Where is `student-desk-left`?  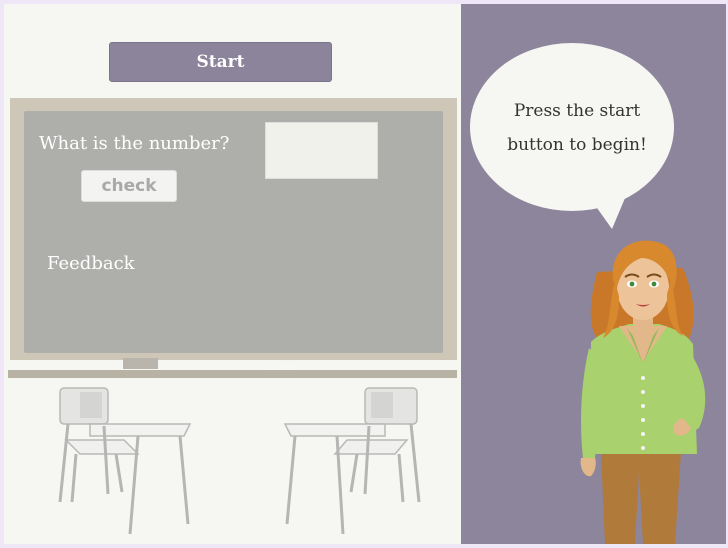 student-desk-left is located at coordinates (125, 460).